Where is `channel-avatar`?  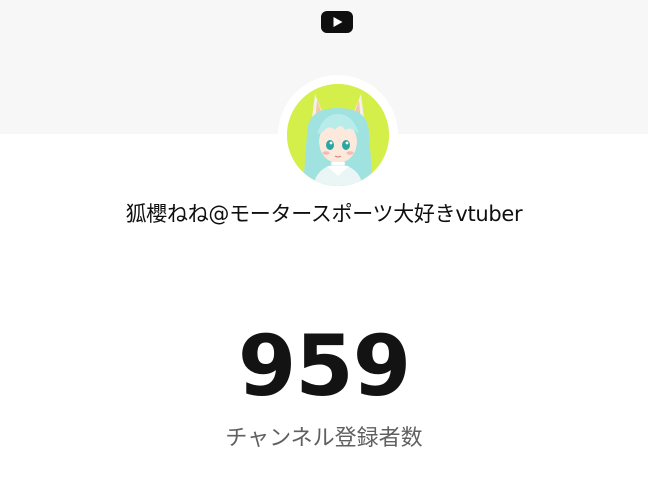 channel-avatar is located at coordinates (338, 135).